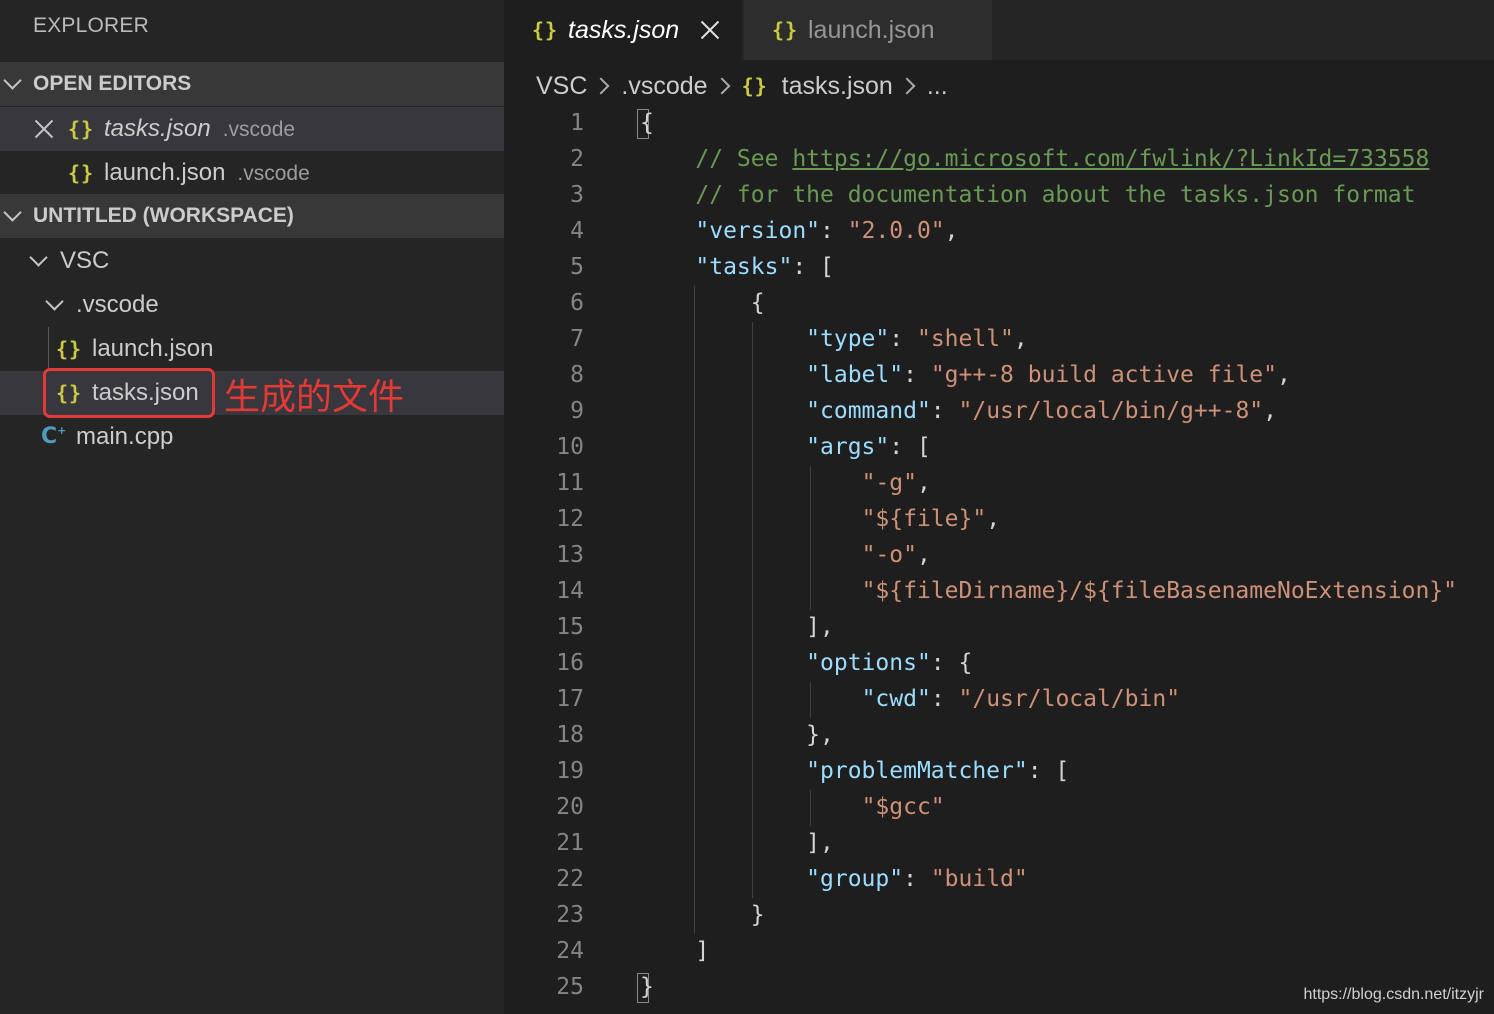 This screenshot has width=1494, height=1014. Describe the element at coordinates (744, 159) in the screenshot. I see `code-comment: // See` at that location.